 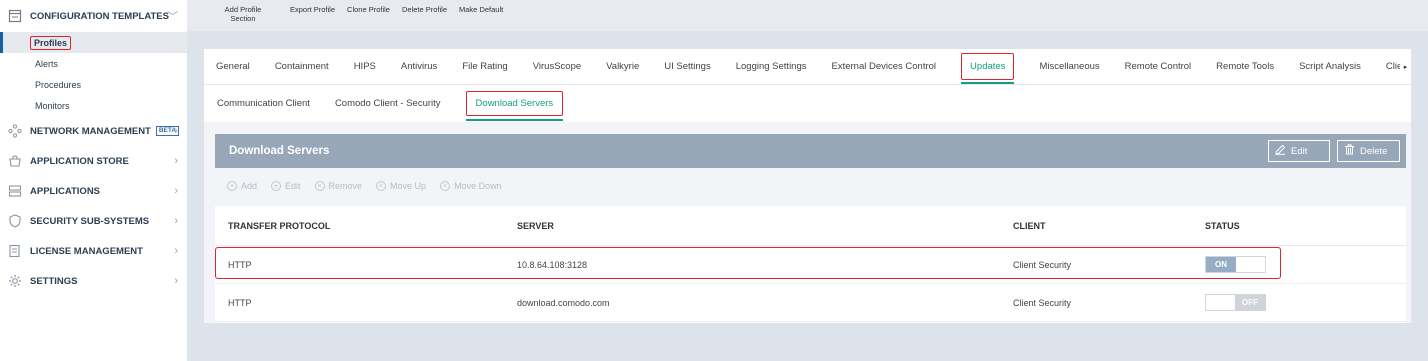 I want to click on tab-label: Script Analysis, so click(x=1330, y=66).